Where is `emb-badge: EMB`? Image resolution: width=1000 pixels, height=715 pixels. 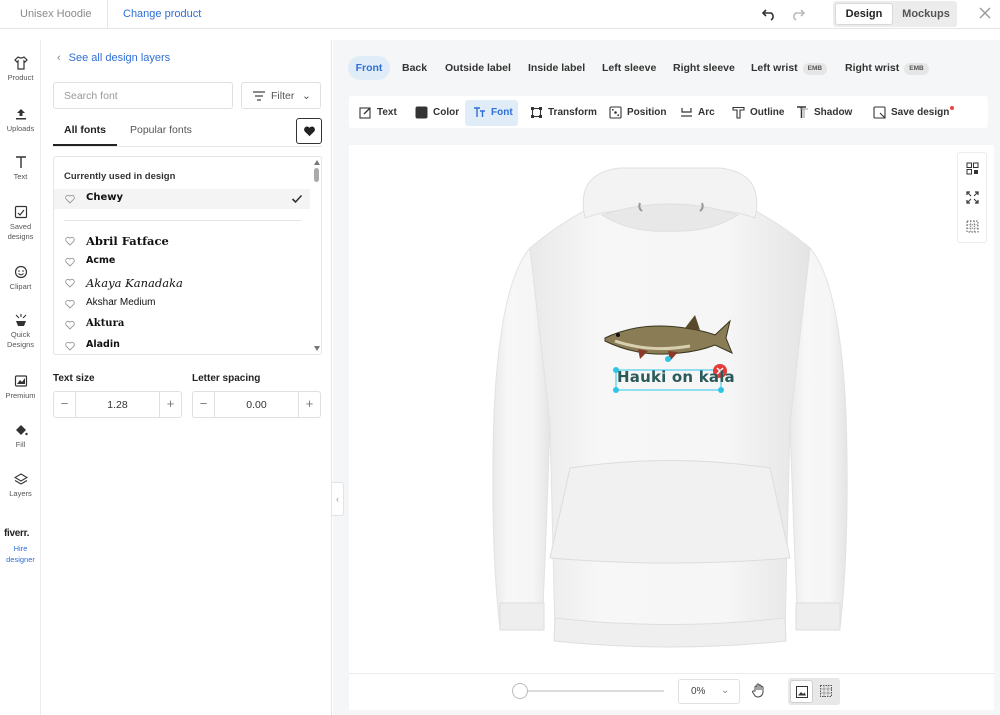
emb-badge: EMB is located at coordinates (916, 69).